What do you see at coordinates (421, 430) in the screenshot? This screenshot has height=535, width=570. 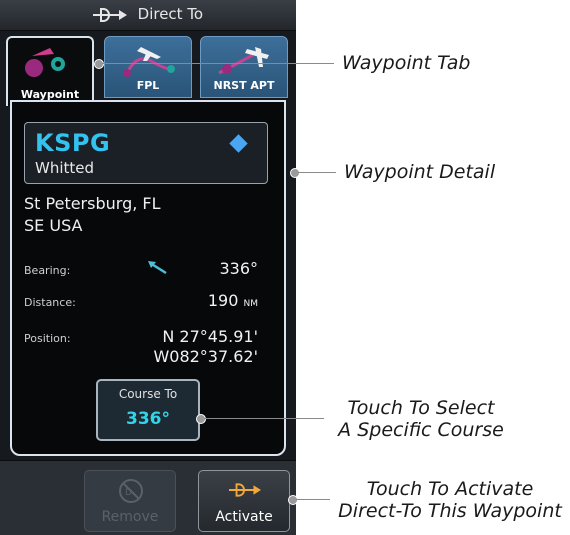 I see `callout-select-course-line2: A Specific Course` at bounding box center [421, 430].